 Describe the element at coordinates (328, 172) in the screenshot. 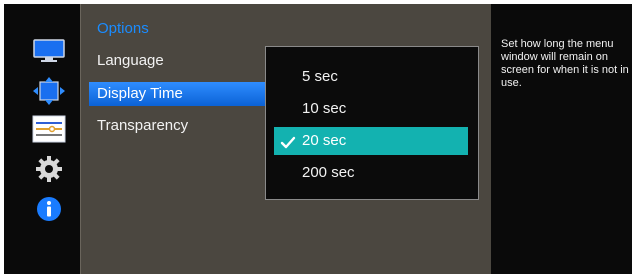

I see `option-label: 200 sec` at that location.